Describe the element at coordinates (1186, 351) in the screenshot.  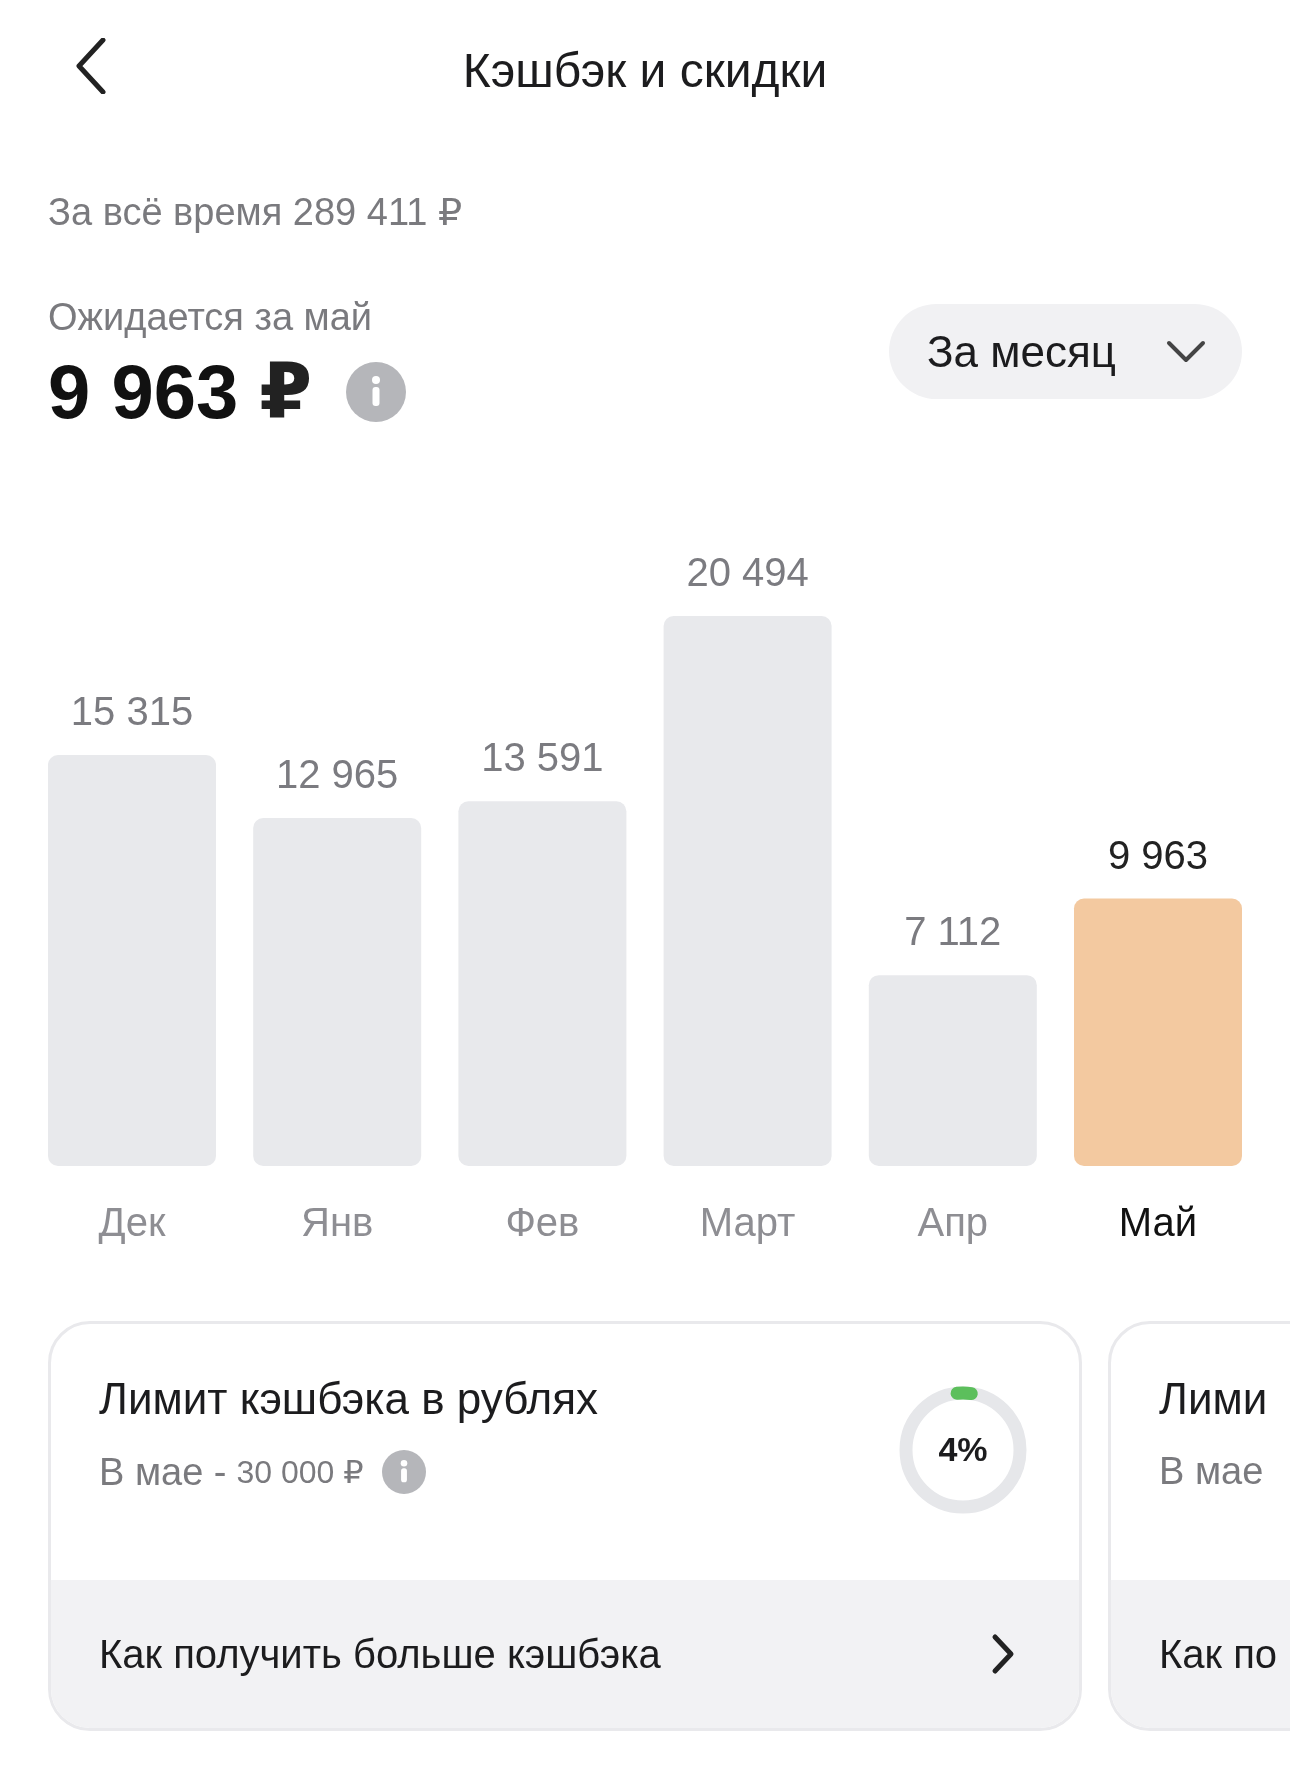
I see `chevron-down-icon` at that location.